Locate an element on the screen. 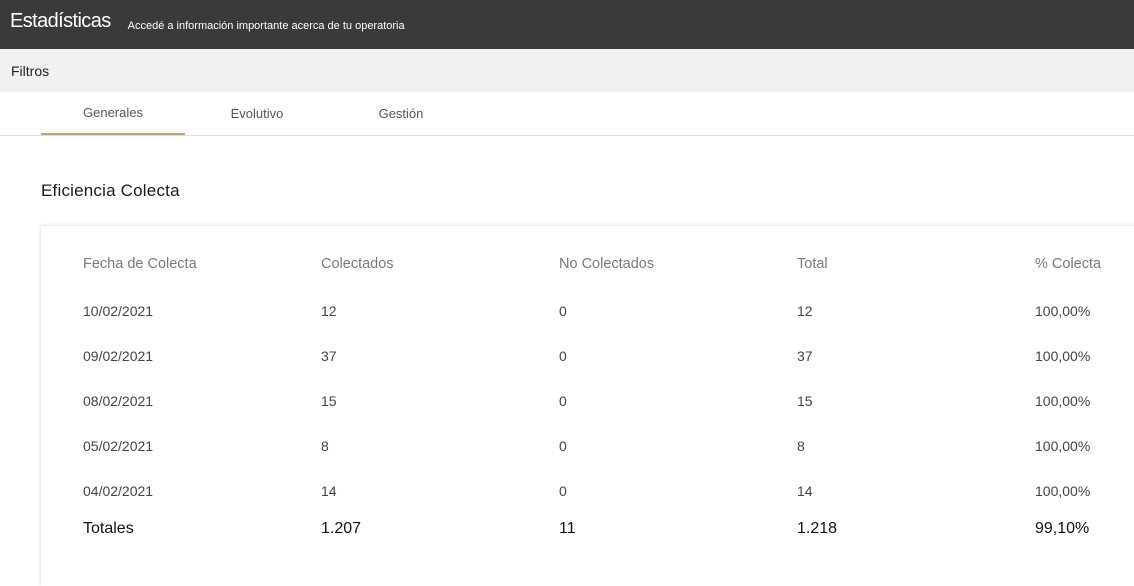  cell-total: 8 is located at coordinates (801, 446).